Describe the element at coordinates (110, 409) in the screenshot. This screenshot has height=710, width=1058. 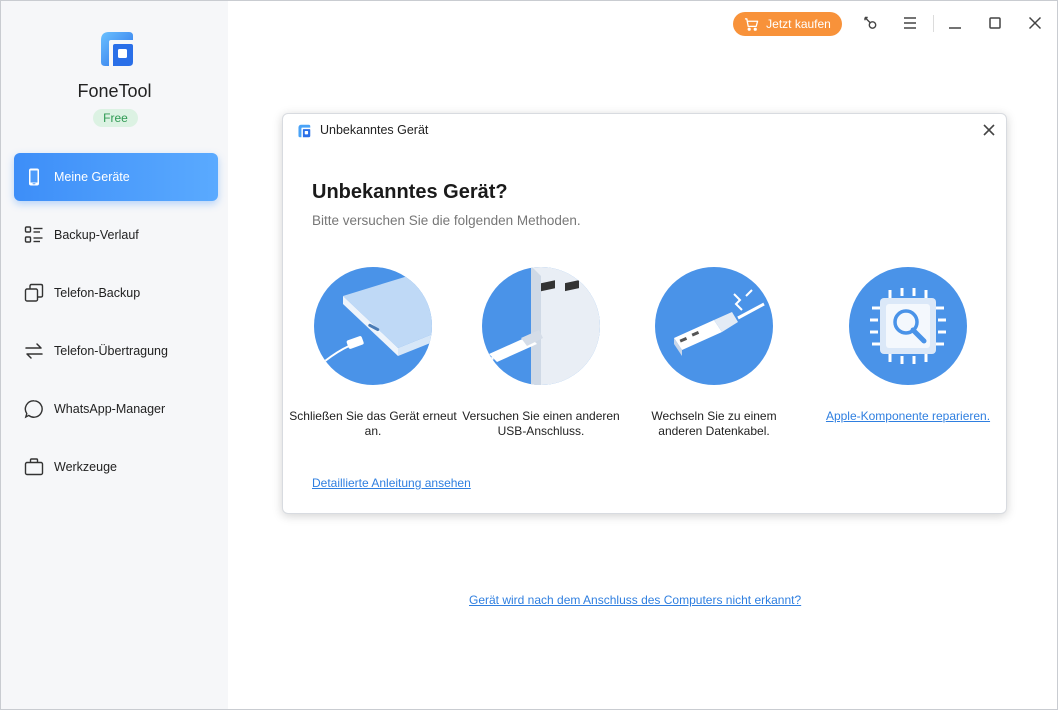
I see `sidebar-item-label: WhatsApp-Manager` at that location.